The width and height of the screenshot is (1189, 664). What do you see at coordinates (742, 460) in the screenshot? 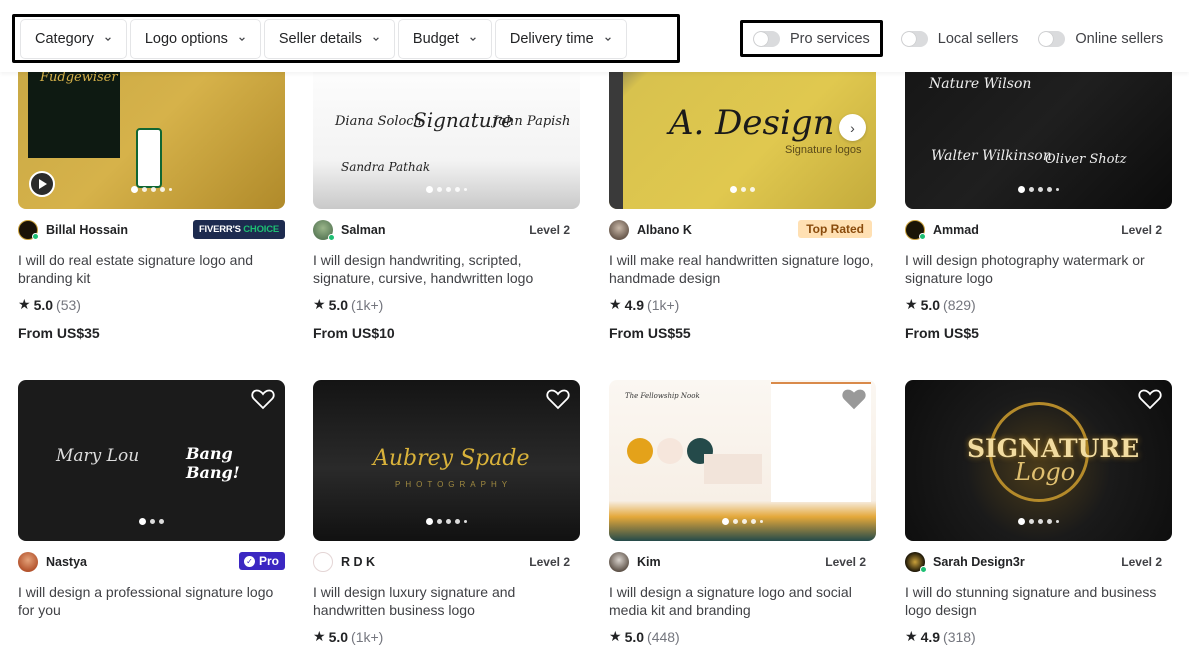
I see `gig-thumbnail: The Fellowship Nook` at bounding box center [742, 460].